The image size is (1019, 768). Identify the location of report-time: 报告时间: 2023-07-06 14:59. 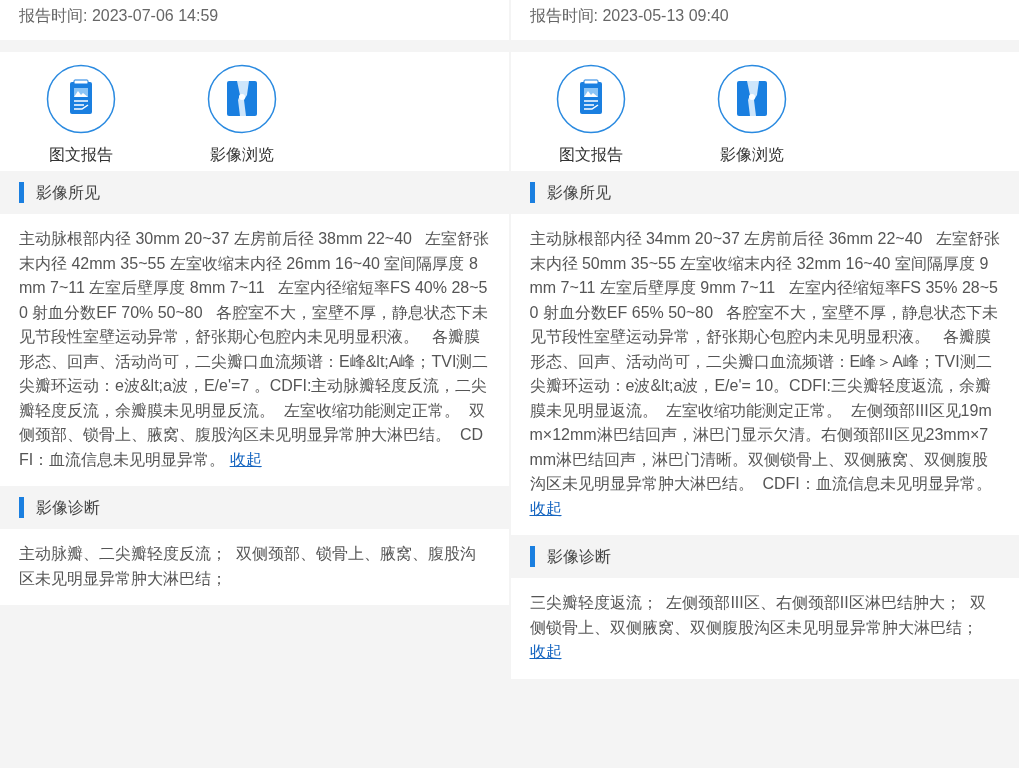
(254, 20).